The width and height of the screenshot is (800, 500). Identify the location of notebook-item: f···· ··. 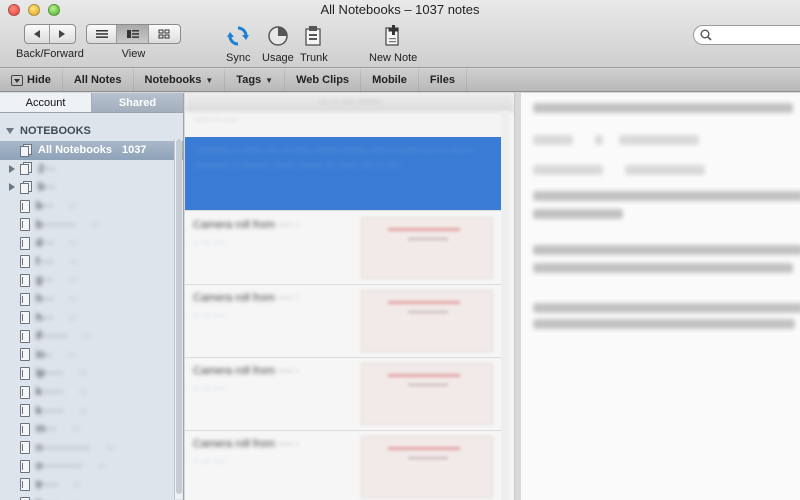
(91, 262).